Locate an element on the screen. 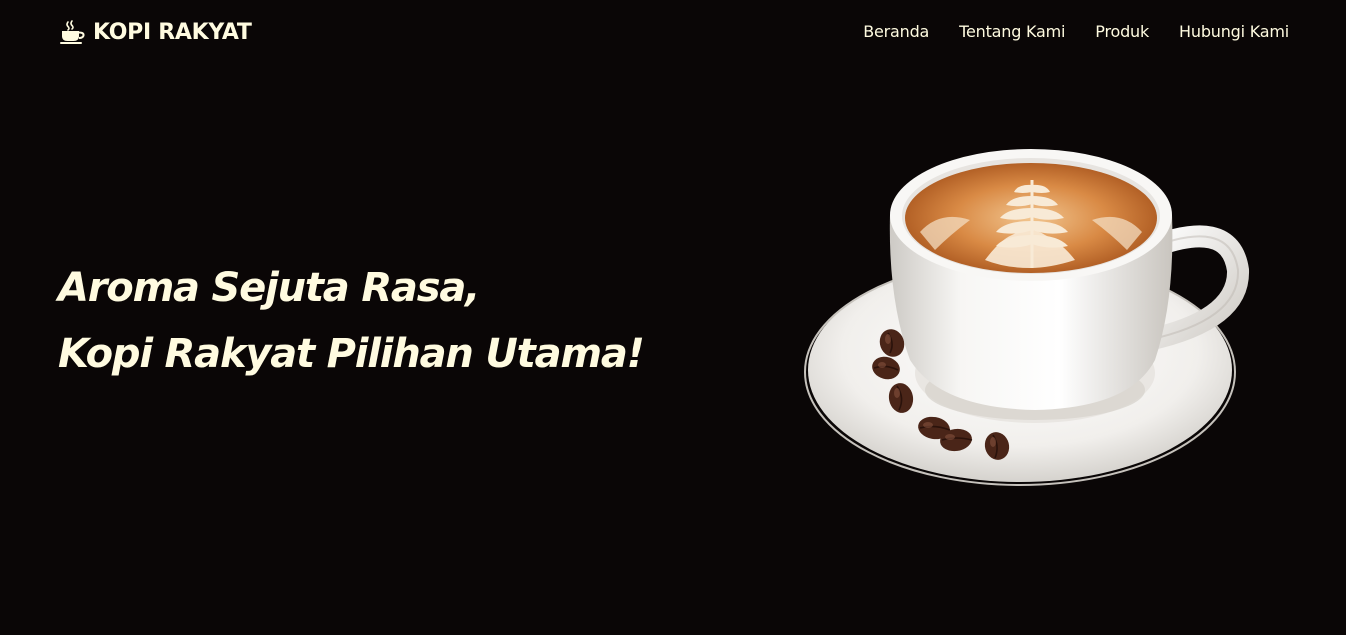 The image size is (1346, 635). nav-link-beranda: Beranda is located at coordinates (896, 32).